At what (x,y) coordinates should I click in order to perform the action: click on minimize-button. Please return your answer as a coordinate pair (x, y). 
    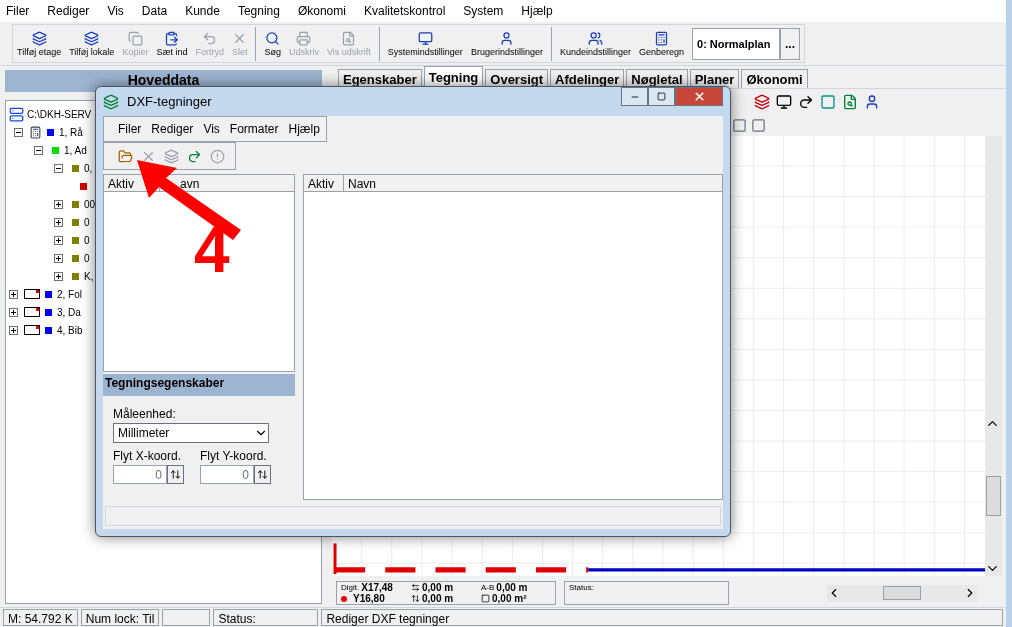
    Looking at the image, I should click on (634, 96).